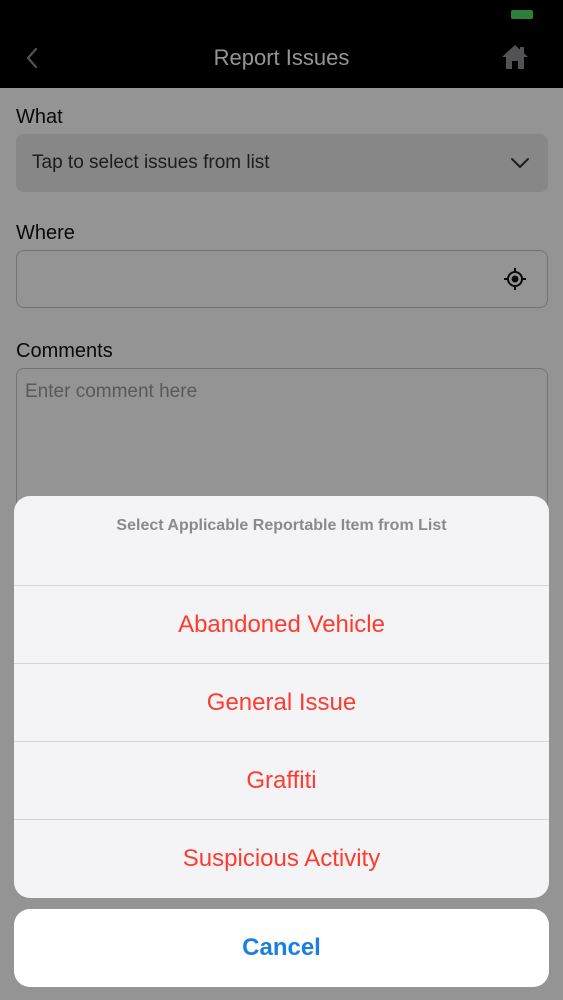 This screenshot has height=1000, width=563. Describe the element at coordinates (281, 859) in the screenshot. I see `action-item-suspicious-activity: Suspicious Activity` at that location.